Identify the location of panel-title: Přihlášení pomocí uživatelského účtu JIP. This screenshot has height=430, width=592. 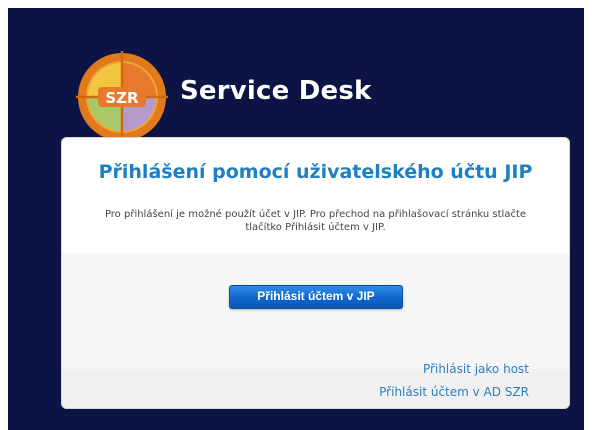
(315, 172).